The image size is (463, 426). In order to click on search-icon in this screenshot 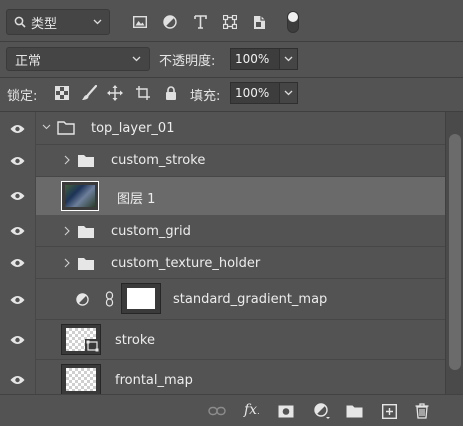, I will do `click(20, 22)`.